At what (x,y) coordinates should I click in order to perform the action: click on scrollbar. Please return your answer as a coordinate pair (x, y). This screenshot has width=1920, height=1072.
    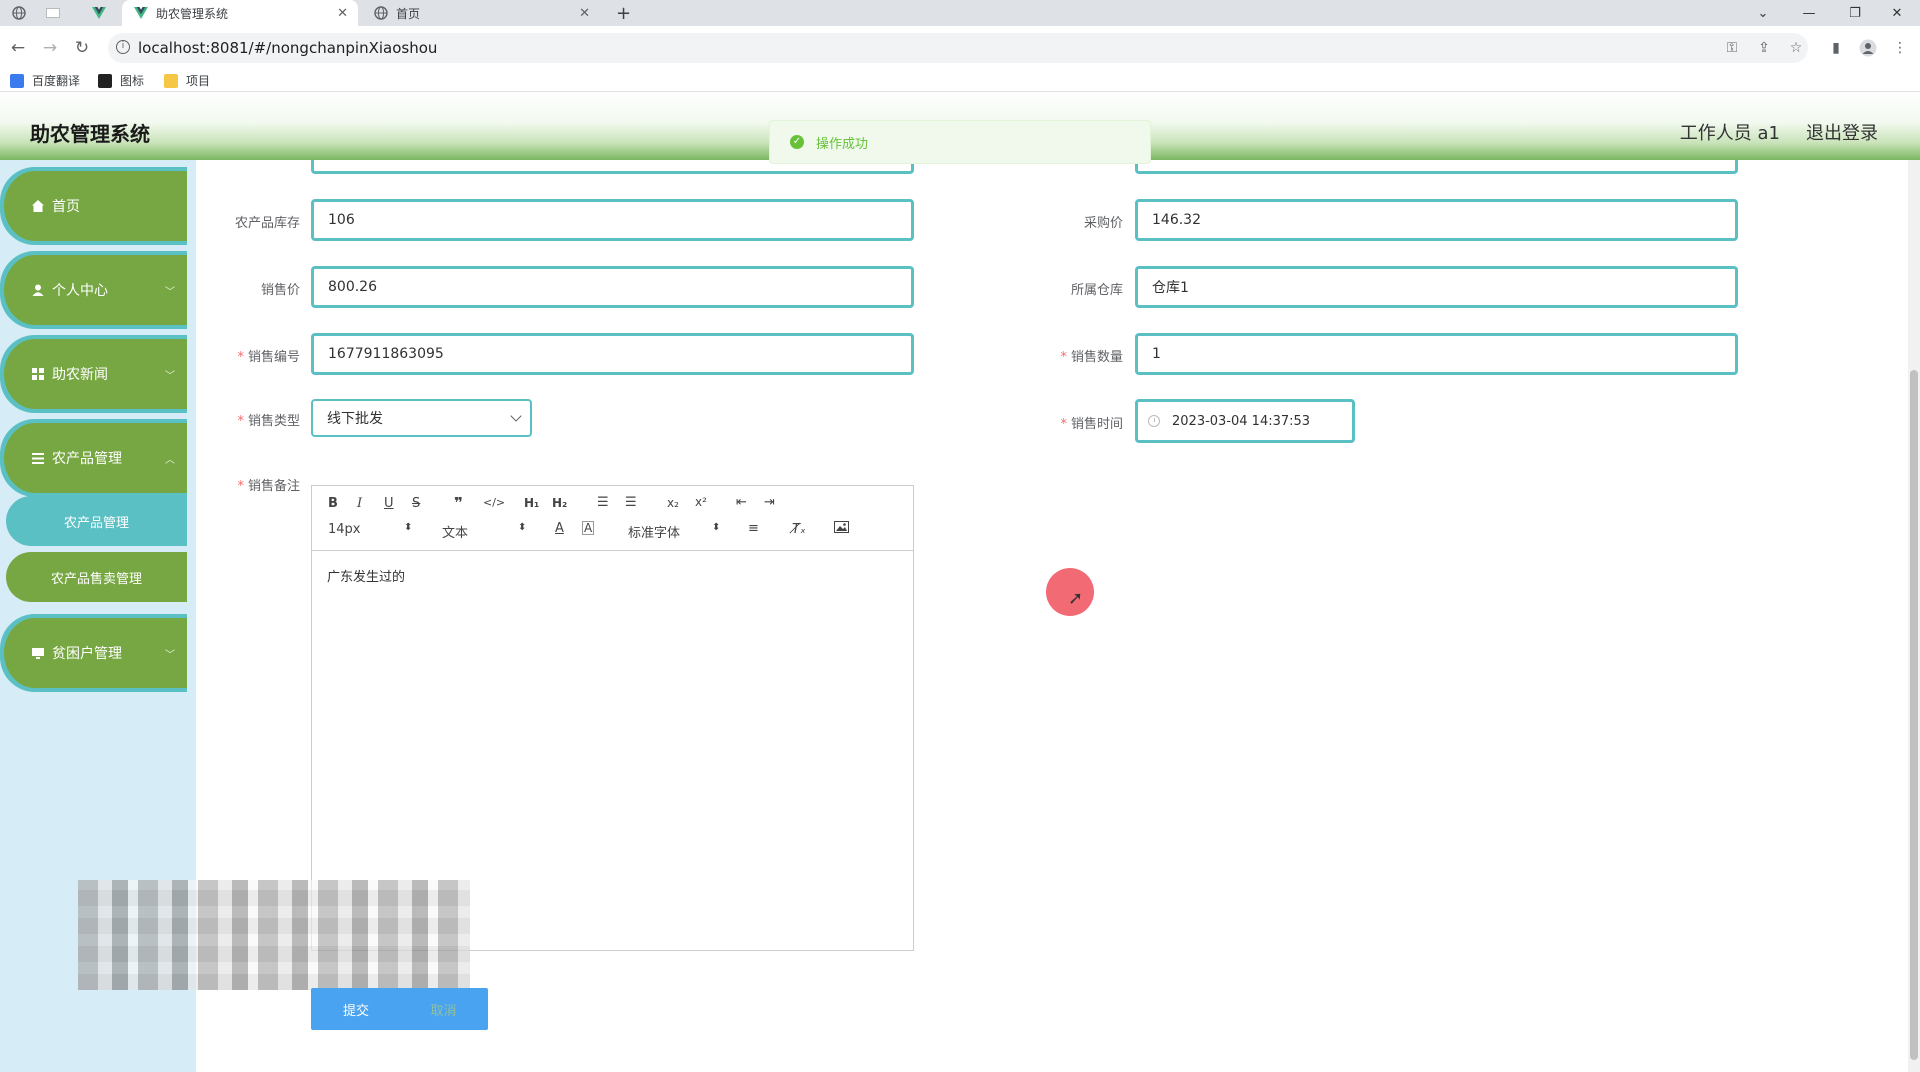
    Looking at the image, I should click on (1914, 616).